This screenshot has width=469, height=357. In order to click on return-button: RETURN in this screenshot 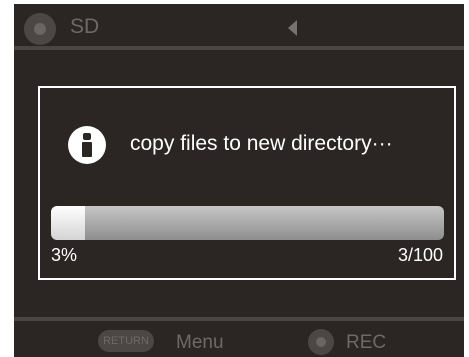, I will do `click(126, 341)`.